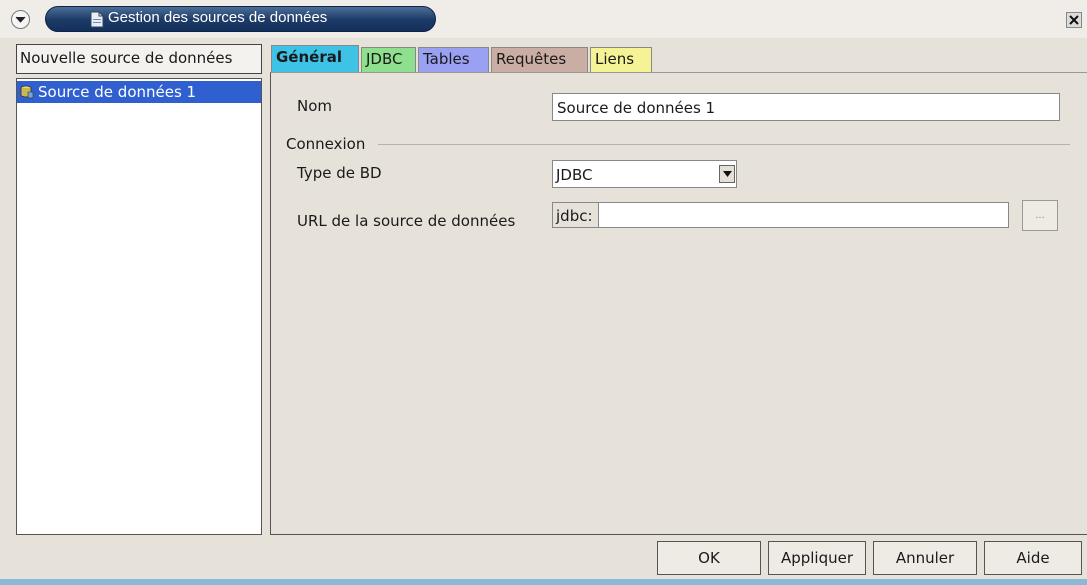 Image resolution: width=1087 pixels, height=585 pixels. I want to click on url-field, so click(803, 215).